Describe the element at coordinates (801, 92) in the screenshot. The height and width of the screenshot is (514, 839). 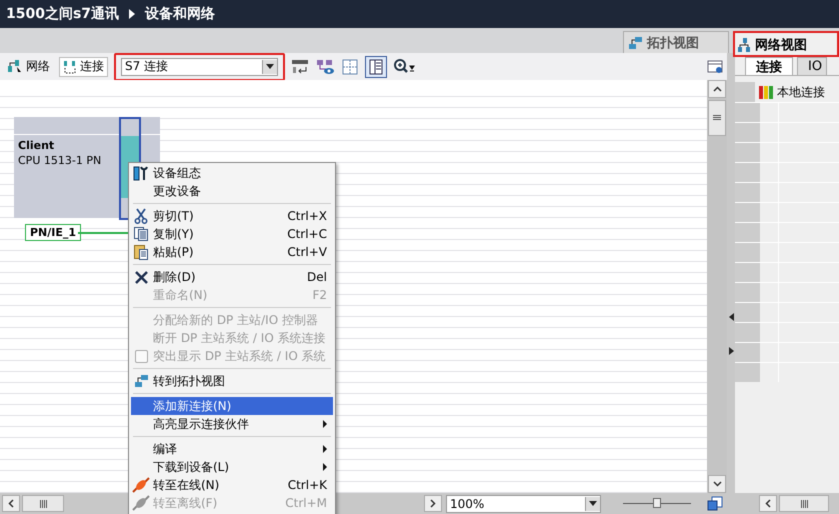
I see `column-header: 本地连接` at that location.